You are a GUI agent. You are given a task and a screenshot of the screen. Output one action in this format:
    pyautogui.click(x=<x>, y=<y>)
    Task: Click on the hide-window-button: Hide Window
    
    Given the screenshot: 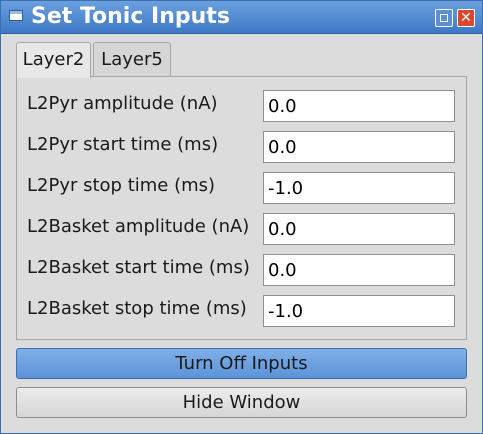 What is the action you would take?
    pyautogui.click(x=241, y=402)
    